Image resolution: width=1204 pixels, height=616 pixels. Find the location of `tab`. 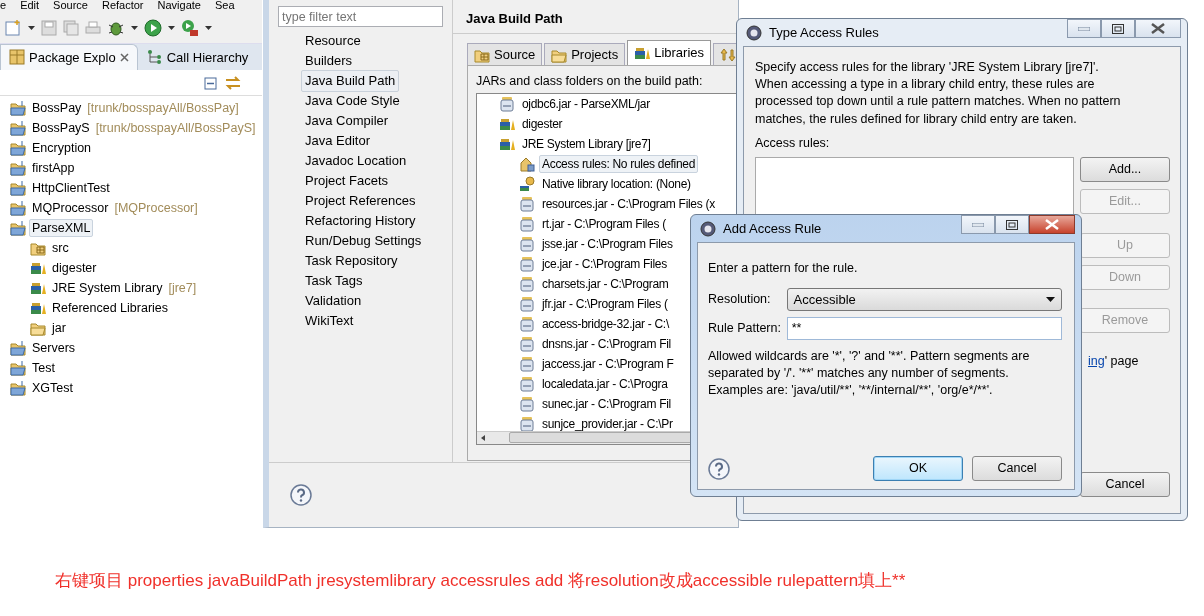

tab is located at coordinates (725, 54).